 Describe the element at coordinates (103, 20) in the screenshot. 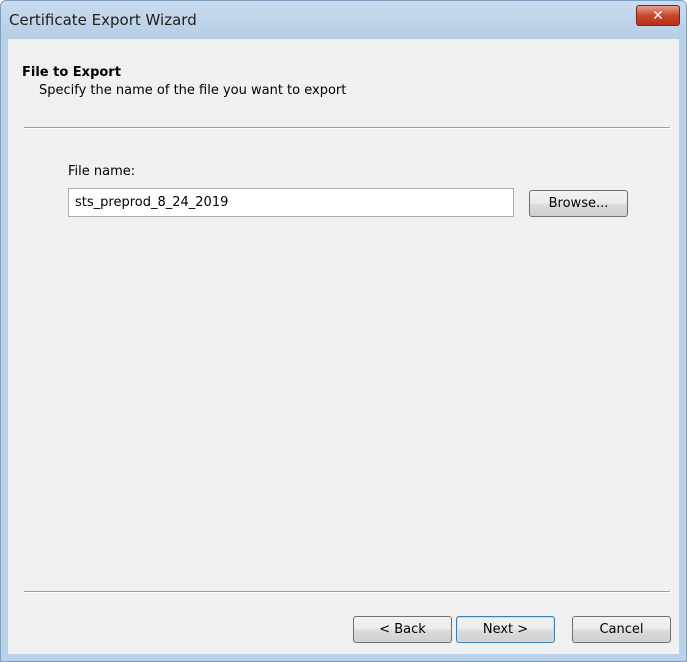

I see `window-title: Certificate Export Wizard` at that location.